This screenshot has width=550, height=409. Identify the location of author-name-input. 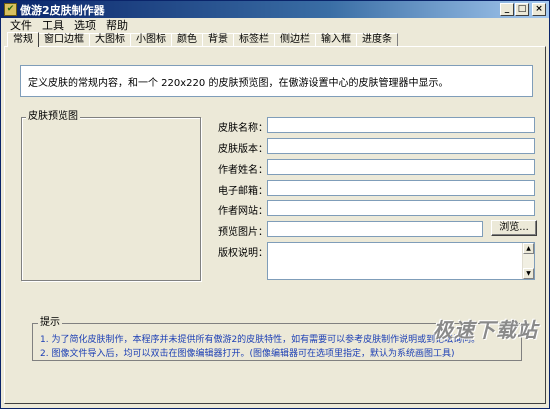
(401, 167).